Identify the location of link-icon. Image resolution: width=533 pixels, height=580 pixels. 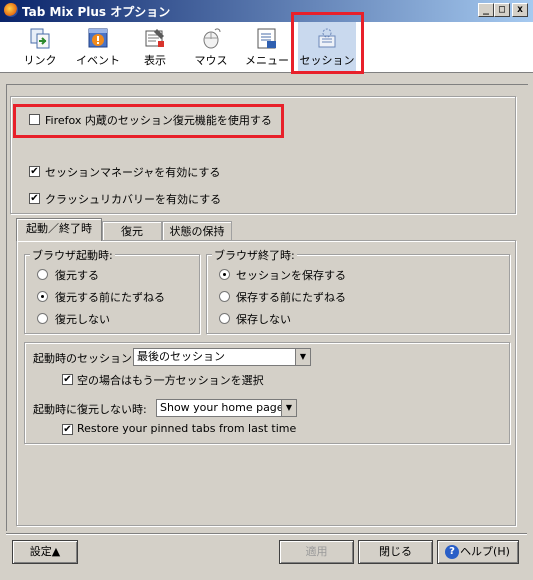
(40, 38).